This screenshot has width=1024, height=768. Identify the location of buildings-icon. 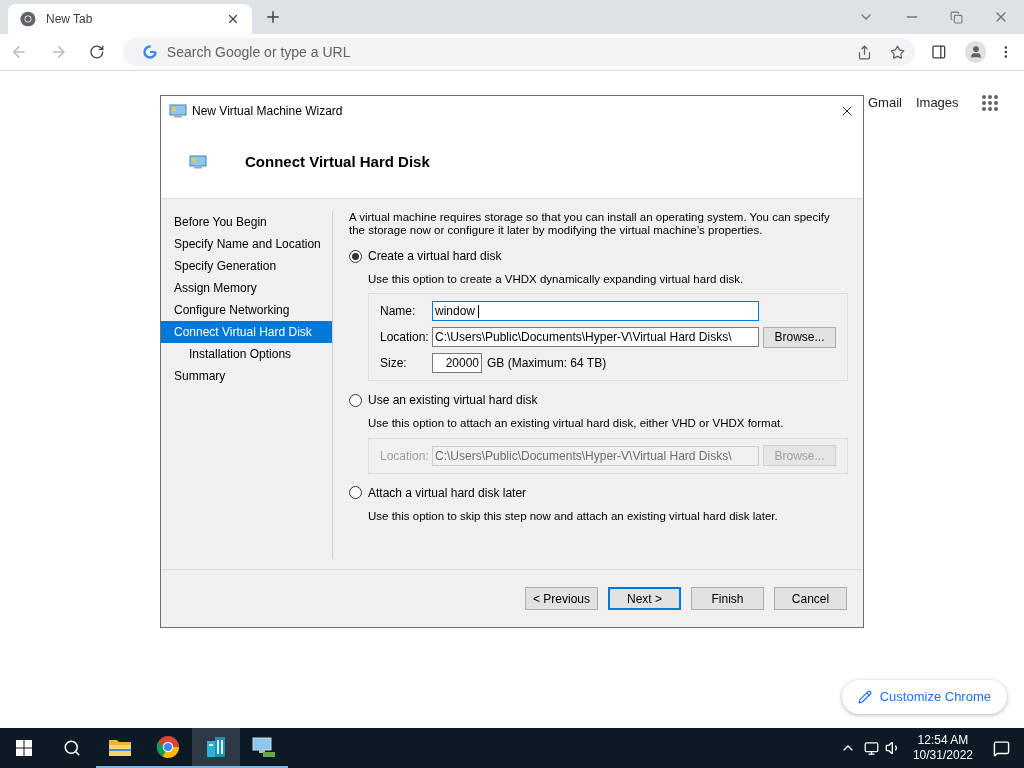
(216, 747).